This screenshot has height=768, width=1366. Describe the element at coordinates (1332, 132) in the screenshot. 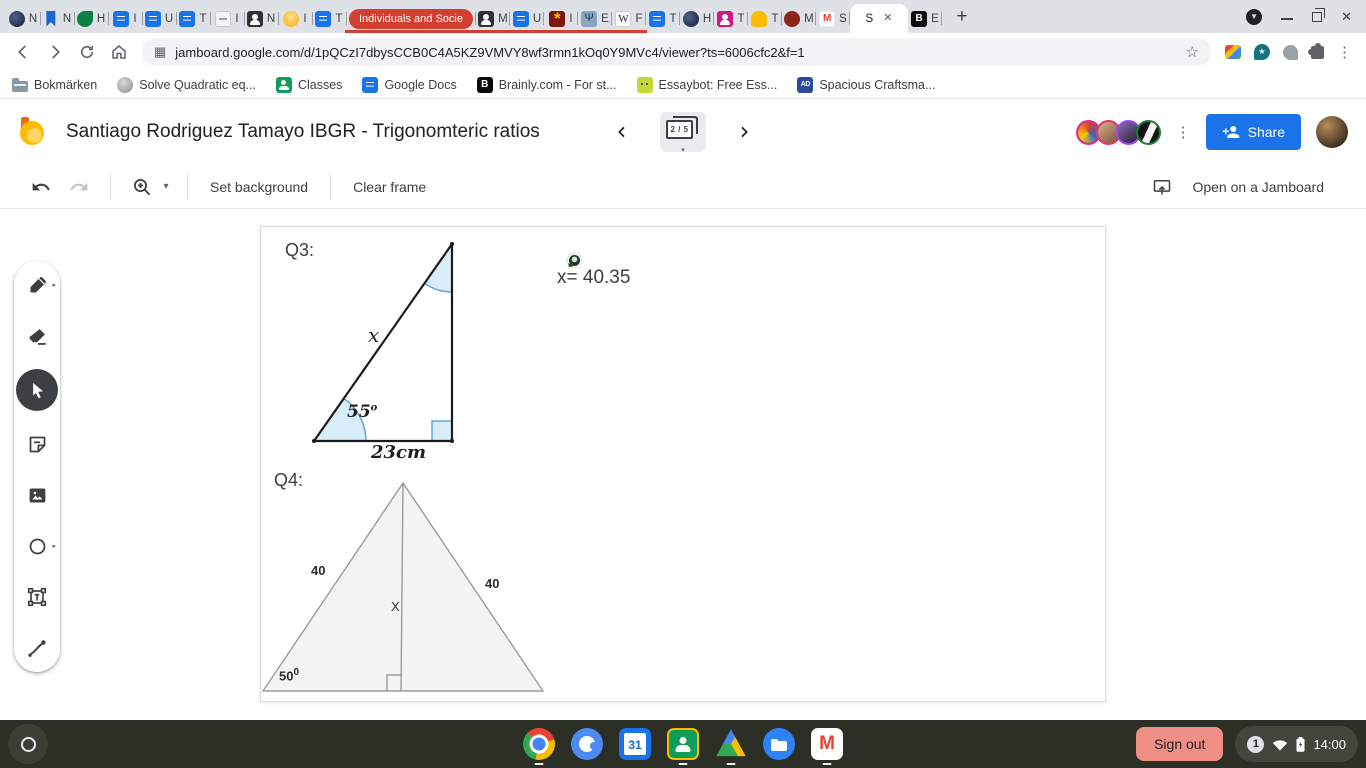

I see `account-avatar` at that location.